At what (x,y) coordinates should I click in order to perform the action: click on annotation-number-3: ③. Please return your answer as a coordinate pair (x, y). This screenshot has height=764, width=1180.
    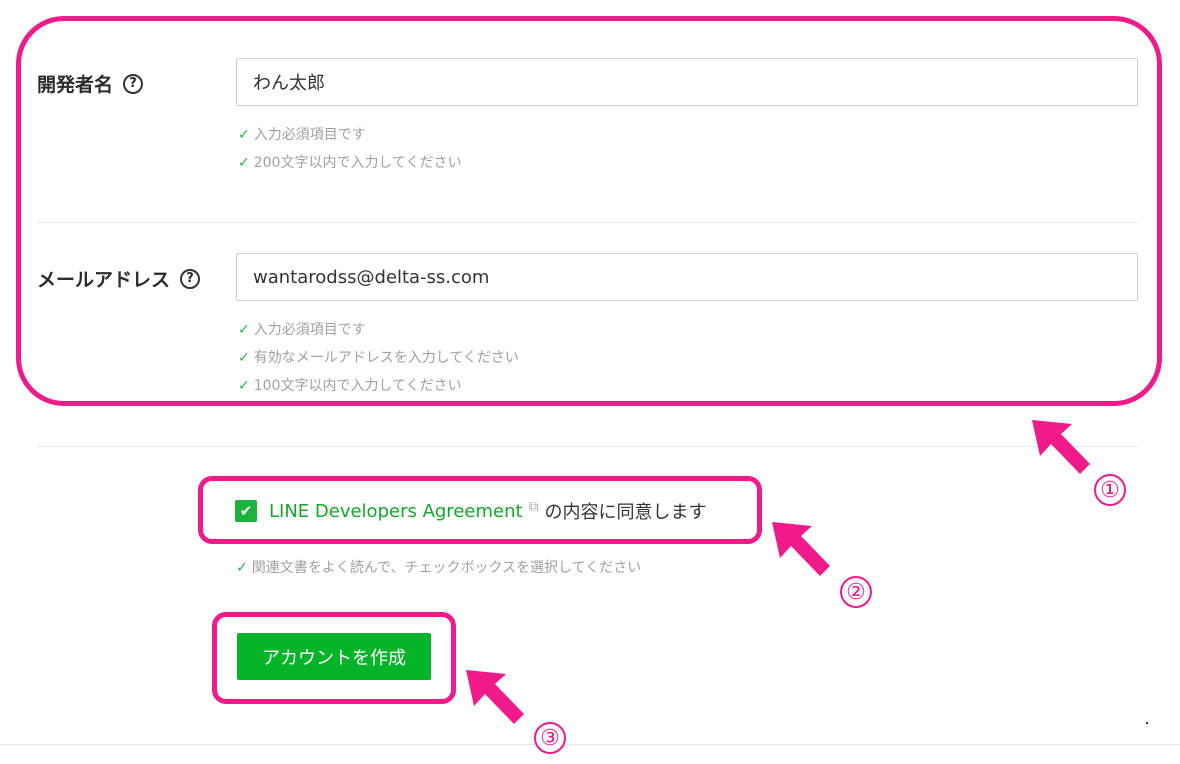
    Looking at the image, I should click on (550, 738).